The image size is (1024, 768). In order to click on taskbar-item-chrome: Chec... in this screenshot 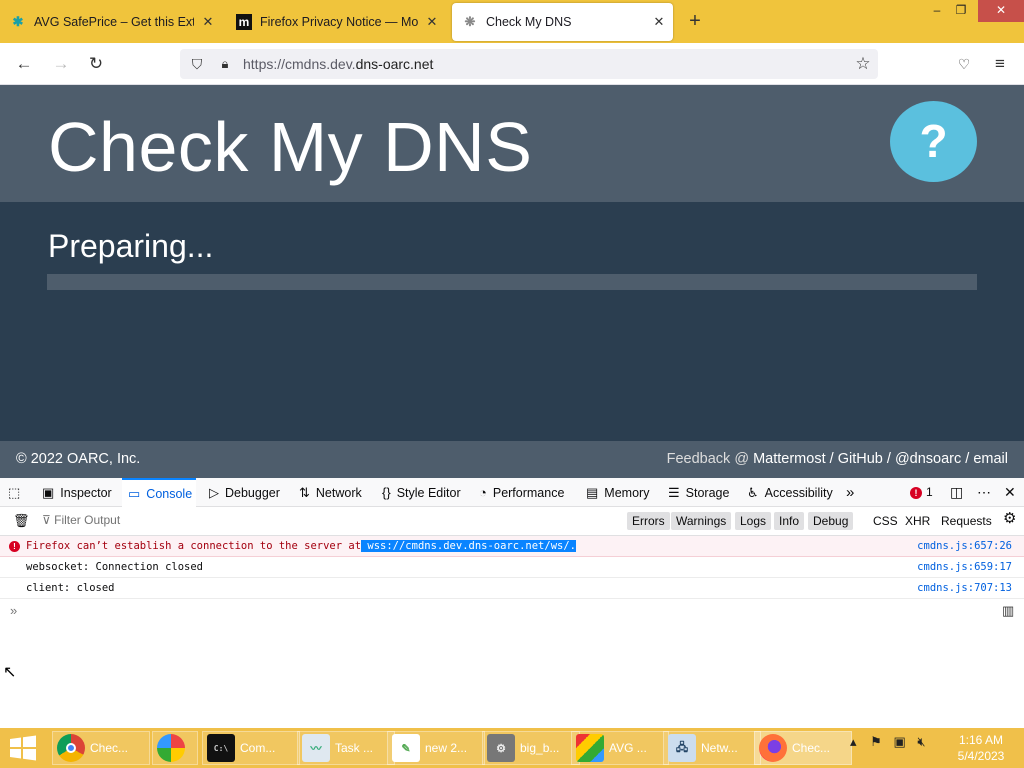, I will do `click(101, 748)`.